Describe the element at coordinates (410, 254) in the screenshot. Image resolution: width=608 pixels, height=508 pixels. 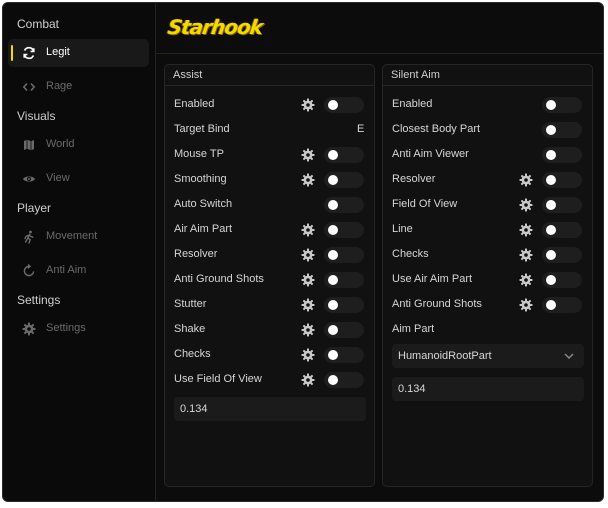
I see `row-label: Checks` at that location.